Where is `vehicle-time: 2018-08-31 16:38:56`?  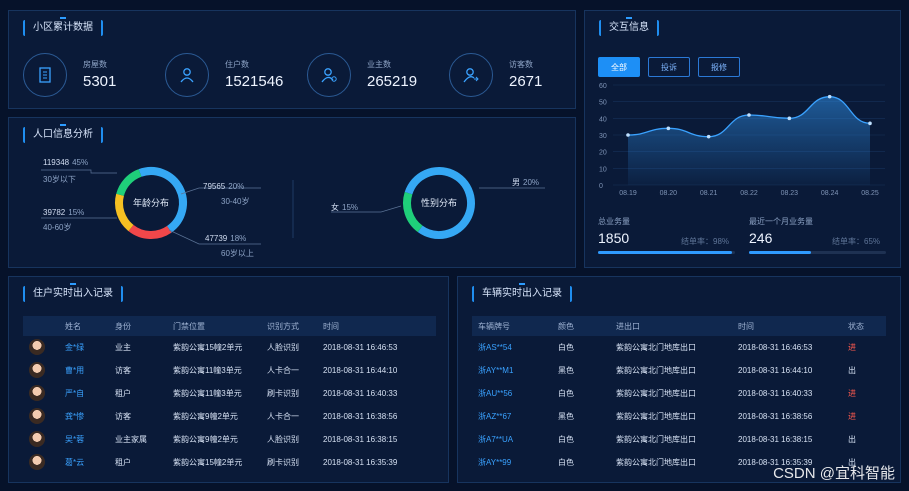 vehicle-time: 2018-08-31 16:38:56 is located at coordinates (775, 416).